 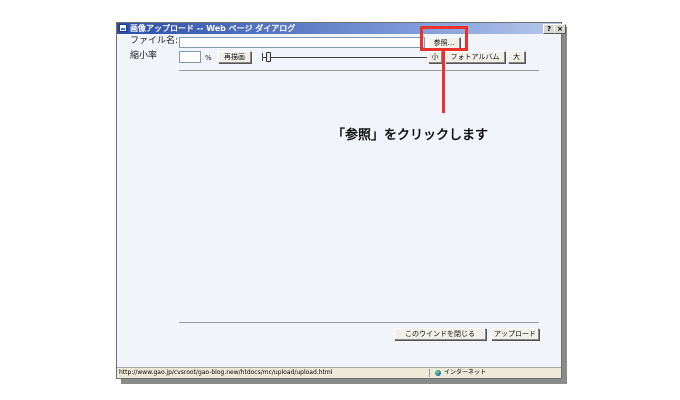 I want to click on close-button: ×, so click(x=560, y=29).